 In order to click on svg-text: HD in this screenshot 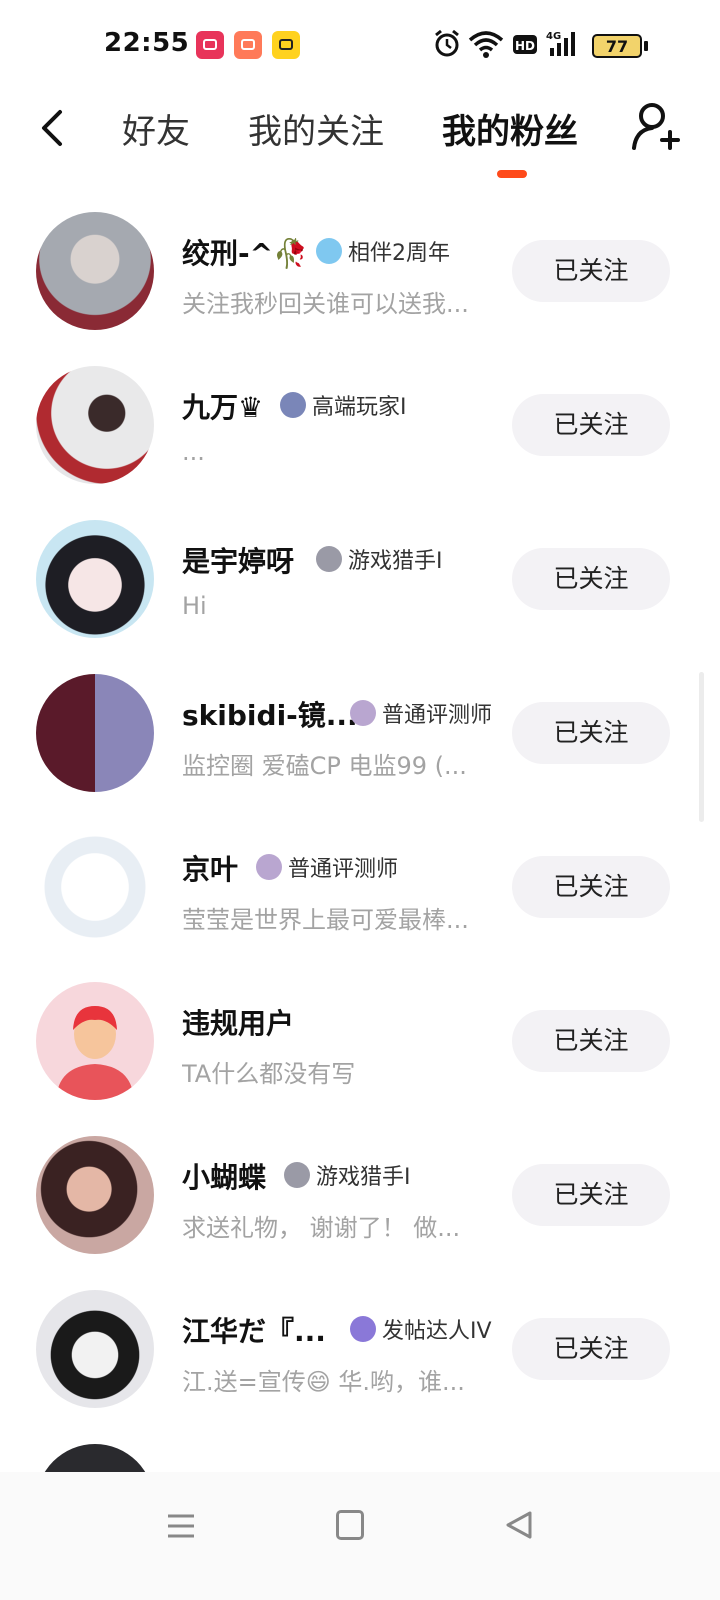, I will do `click(525, 46)`.